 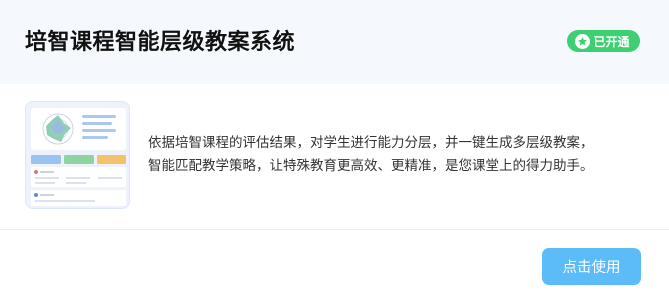 What do you see at coordinates (77, 155) in the screenshot?
I see `product-thumbnail` at bounding box center [77, 155].